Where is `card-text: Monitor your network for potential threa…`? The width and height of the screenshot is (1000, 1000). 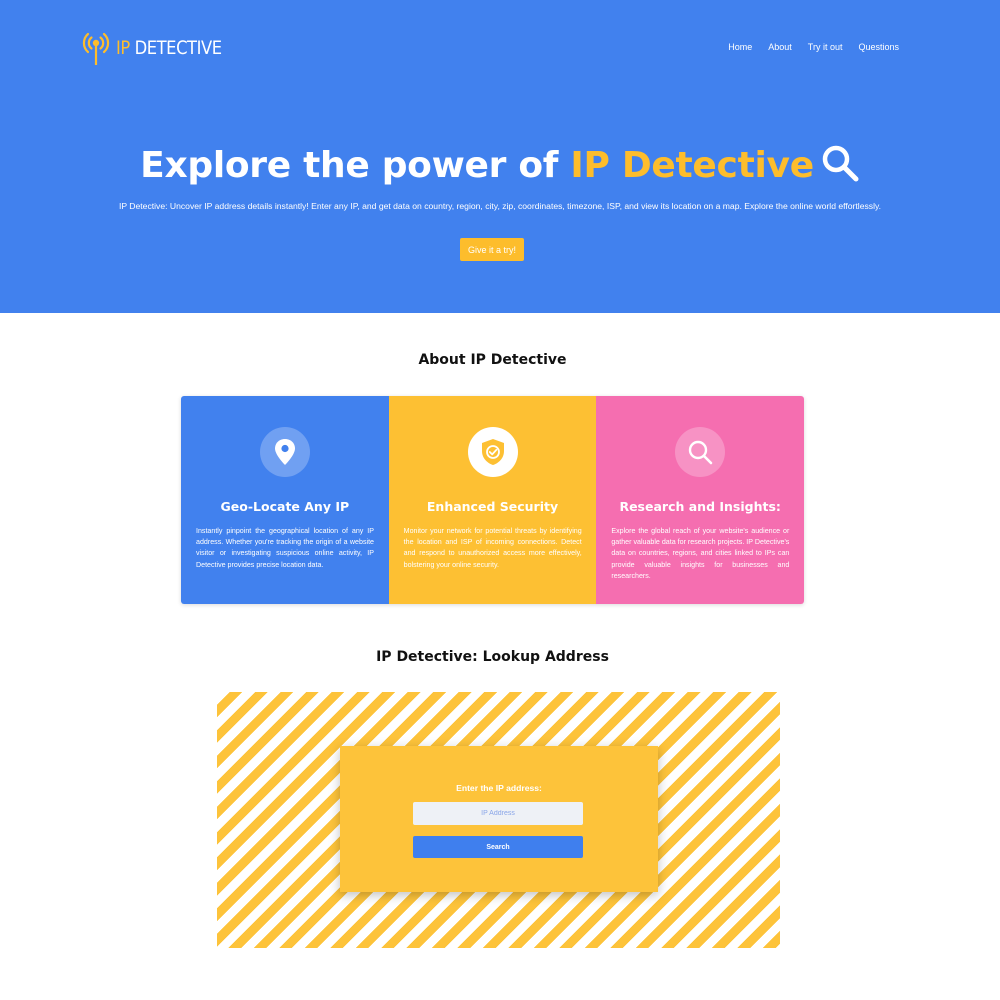 card-text: Monitor your network for potential threa… is located at coordinates (492, 548).